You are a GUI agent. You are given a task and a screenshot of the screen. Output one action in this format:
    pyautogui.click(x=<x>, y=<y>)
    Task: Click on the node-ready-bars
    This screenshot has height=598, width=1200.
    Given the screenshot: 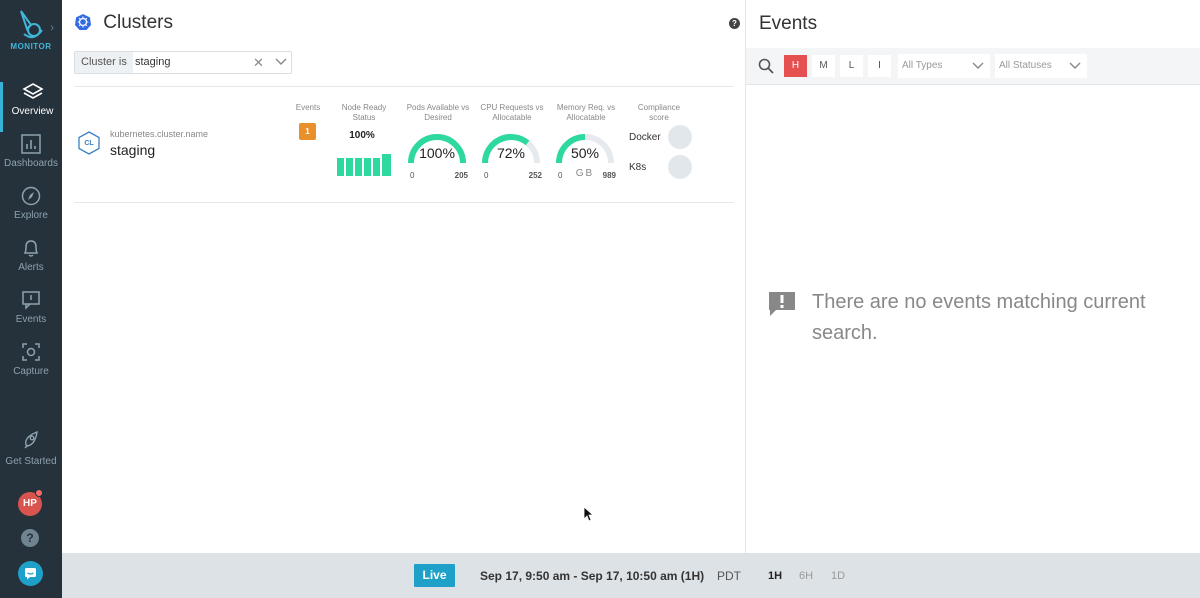 What is the action you would take?
    pyautogui.click(x=365, y=165)
    